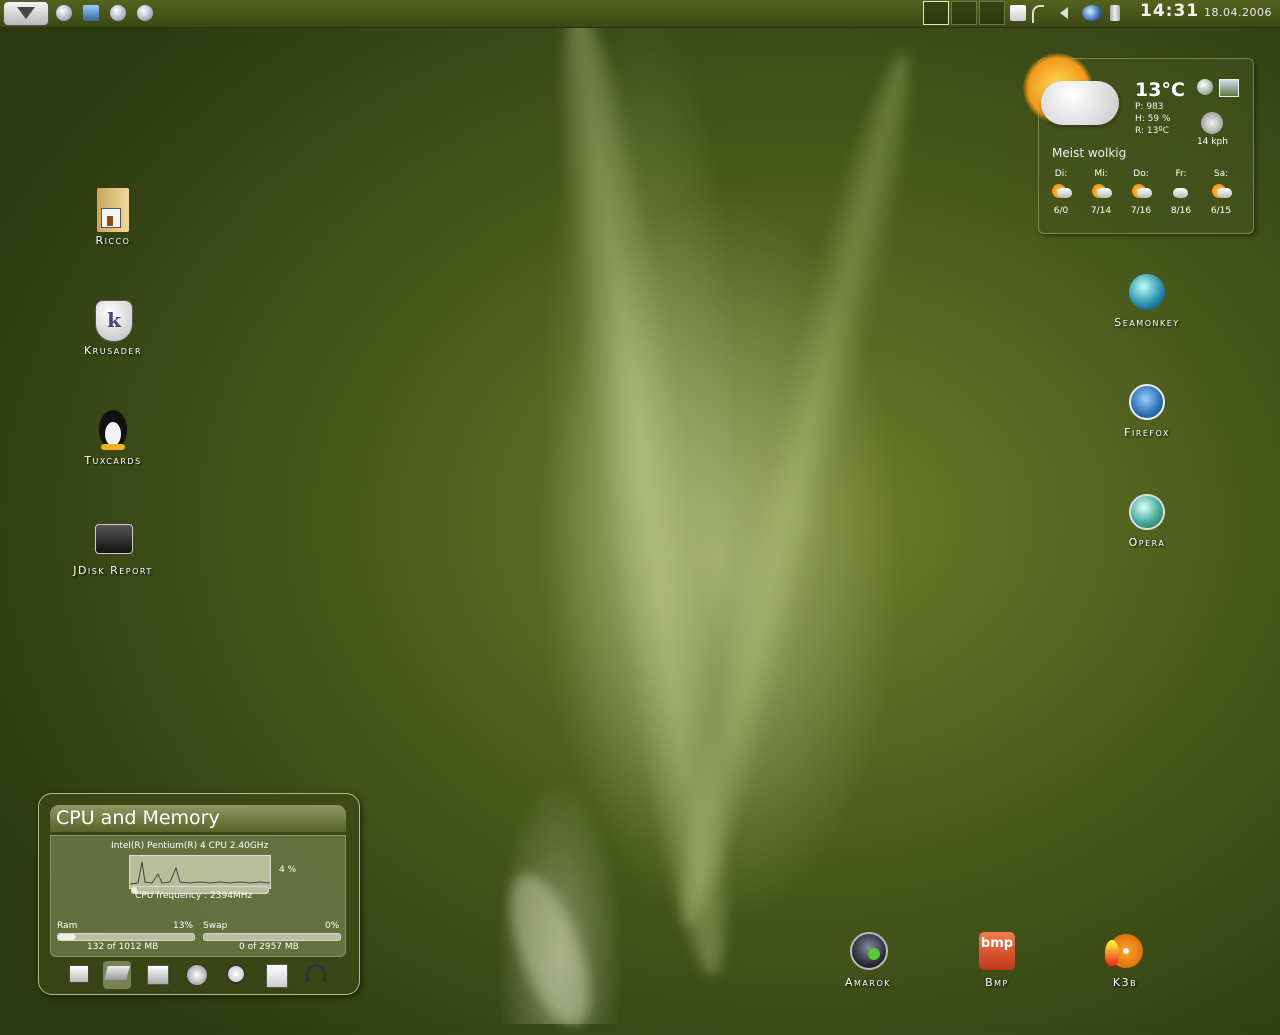 This screenshot has height=1035, width=1280. What do you see at coordinates (1149, 107) in the screenshot?
I see `weather-pressure: P: 983` at bounding box center [1149, 107].